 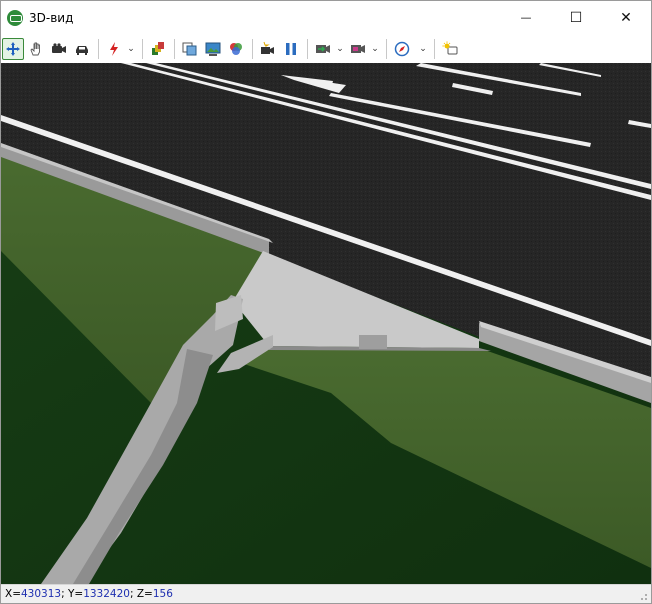 I want to click on compass-icon, so click(x=402, y=48).